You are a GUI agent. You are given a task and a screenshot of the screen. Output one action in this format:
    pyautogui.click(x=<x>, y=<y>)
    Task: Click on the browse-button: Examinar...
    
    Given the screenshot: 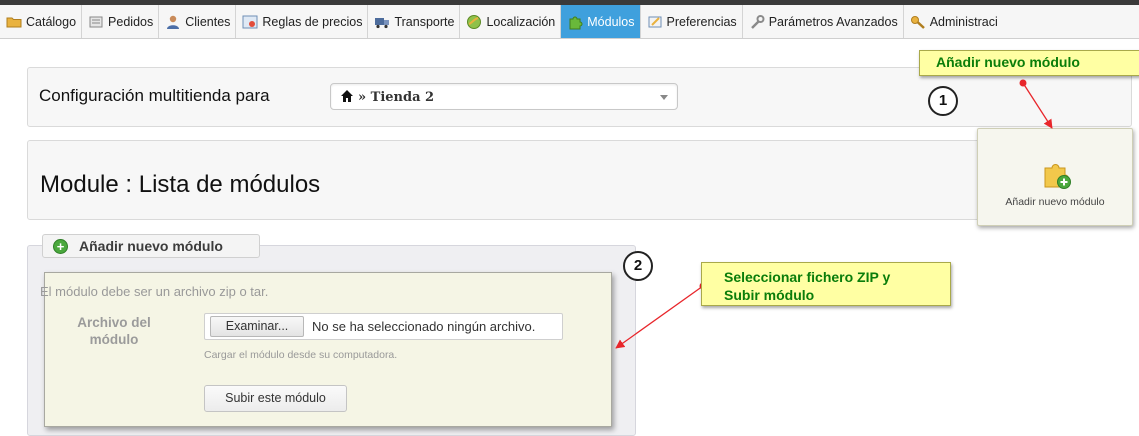 What is the action you would take?
    pyautogui.click(x=257, y=326)
    